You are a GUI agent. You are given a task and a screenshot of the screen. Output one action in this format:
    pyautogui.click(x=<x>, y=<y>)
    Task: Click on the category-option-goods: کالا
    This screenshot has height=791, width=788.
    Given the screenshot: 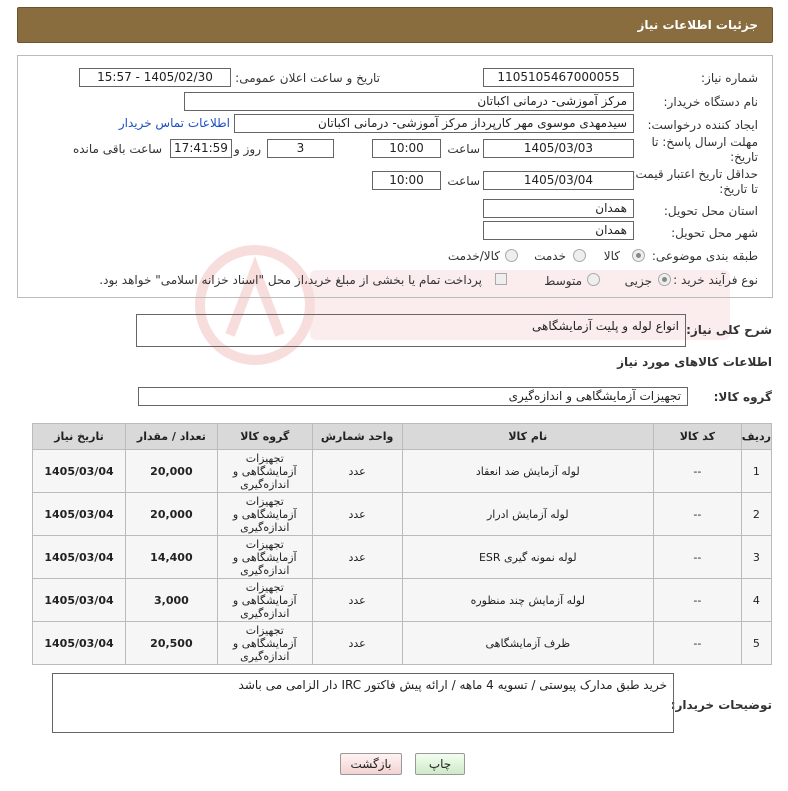 What is the action you would take?
    pyautogui.click(x=611, y=256)
    